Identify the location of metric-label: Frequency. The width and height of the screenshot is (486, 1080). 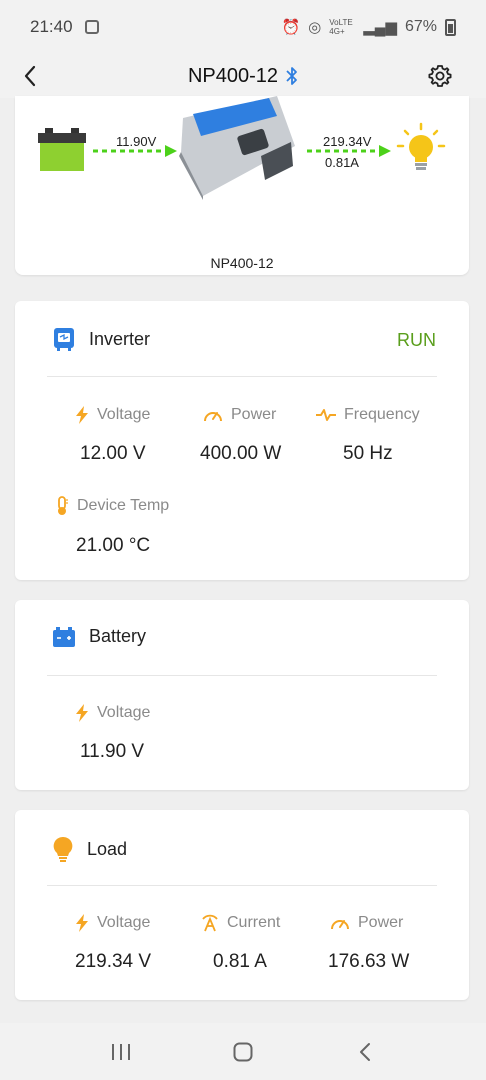
(382, 414).